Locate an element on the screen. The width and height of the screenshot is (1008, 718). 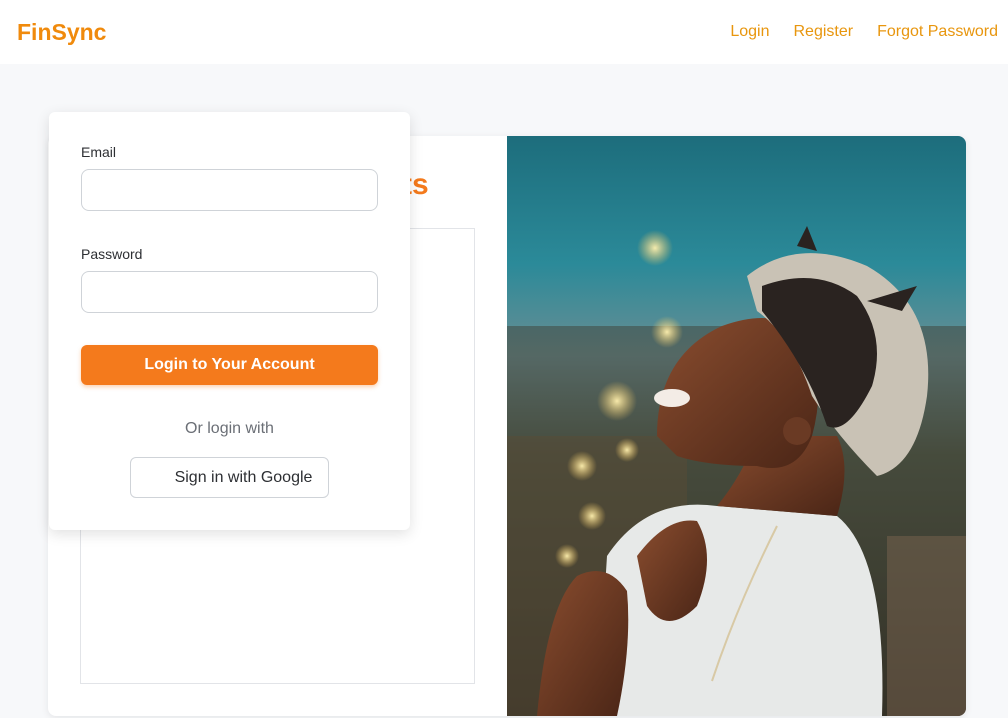
email-field is located at coordinates (229, 190).